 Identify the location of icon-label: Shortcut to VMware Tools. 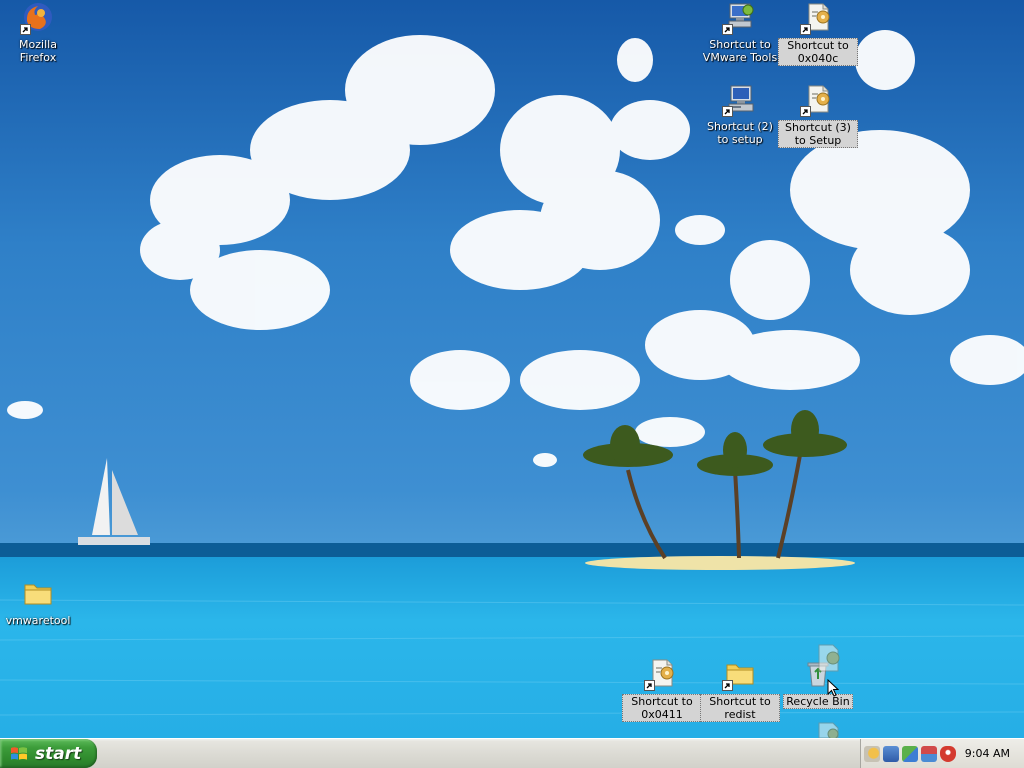
(740, 51).